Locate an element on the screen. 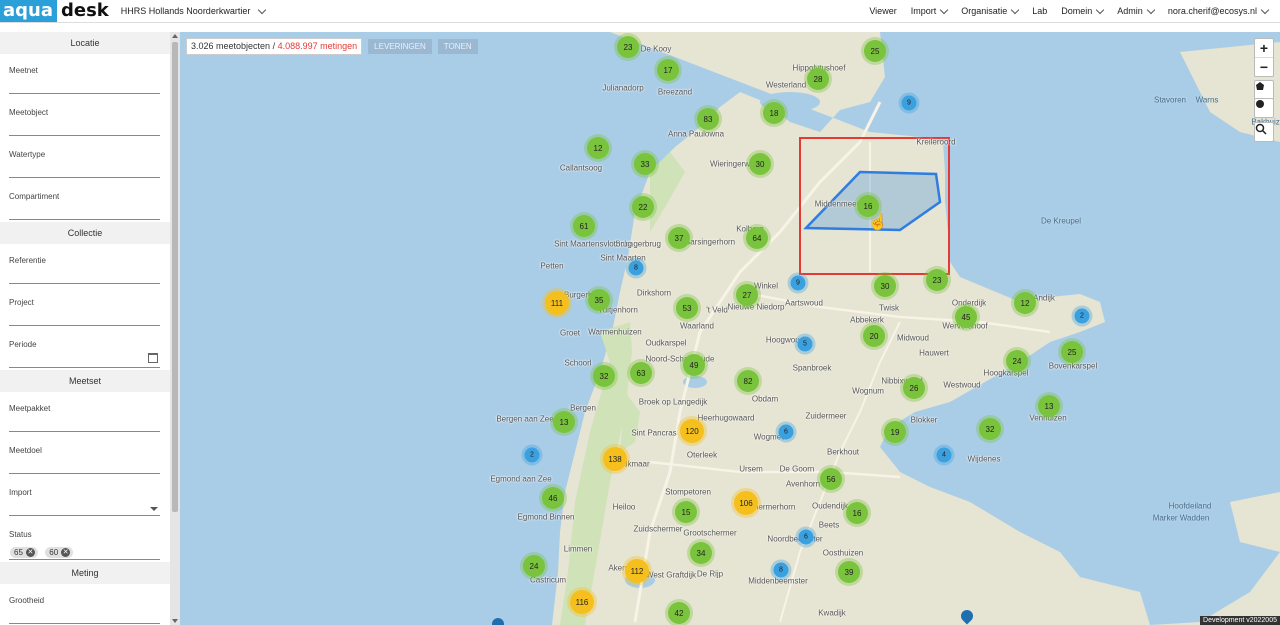 This screenshot has height=625, width=1280. draw-polygon-button is located at coordinates (1264, 90).